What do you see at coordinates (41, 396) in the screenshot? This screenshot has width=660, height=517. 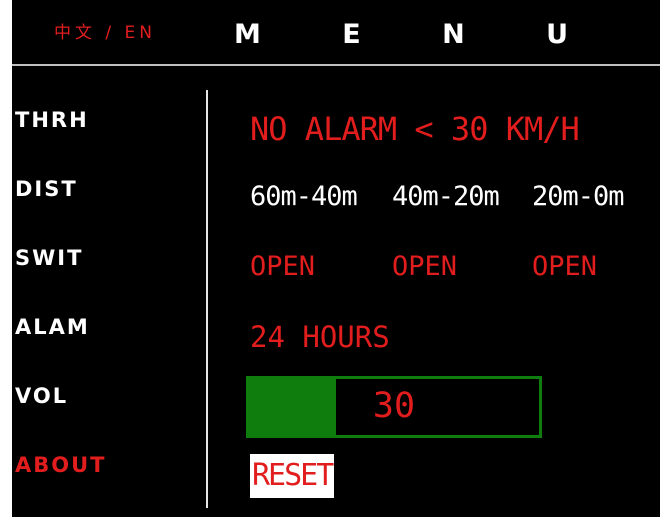 I see `sidebar-item-volume: VOL` at bounding box center [41, 396].